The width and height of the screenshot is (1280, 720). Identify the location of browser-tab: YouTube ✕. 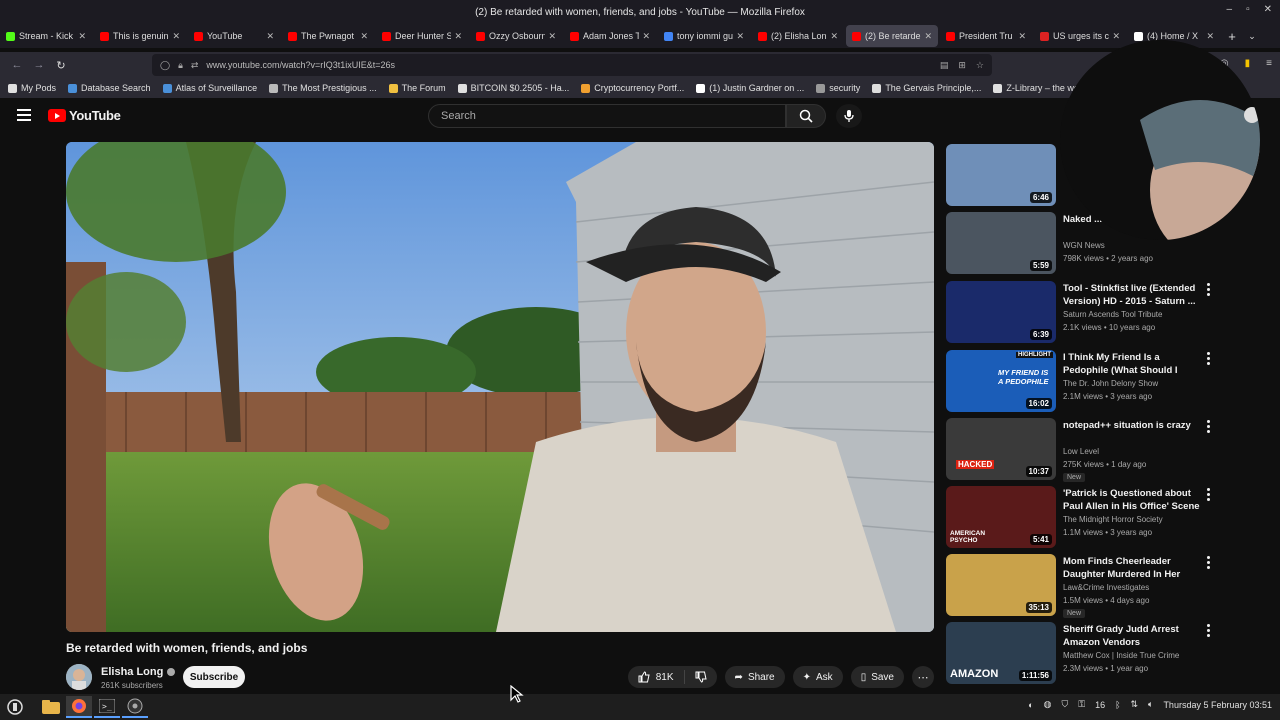
(234, 36).